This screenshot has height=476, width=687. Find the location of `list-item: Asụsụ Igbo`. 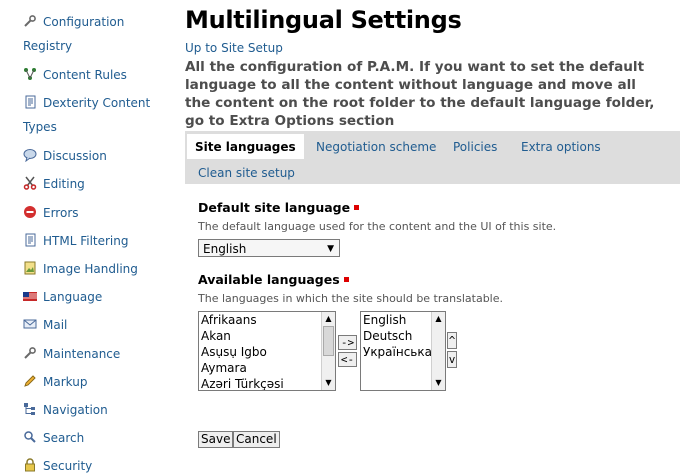

list-item: Asụsụ Igbo is located at coordinates (267, 352).